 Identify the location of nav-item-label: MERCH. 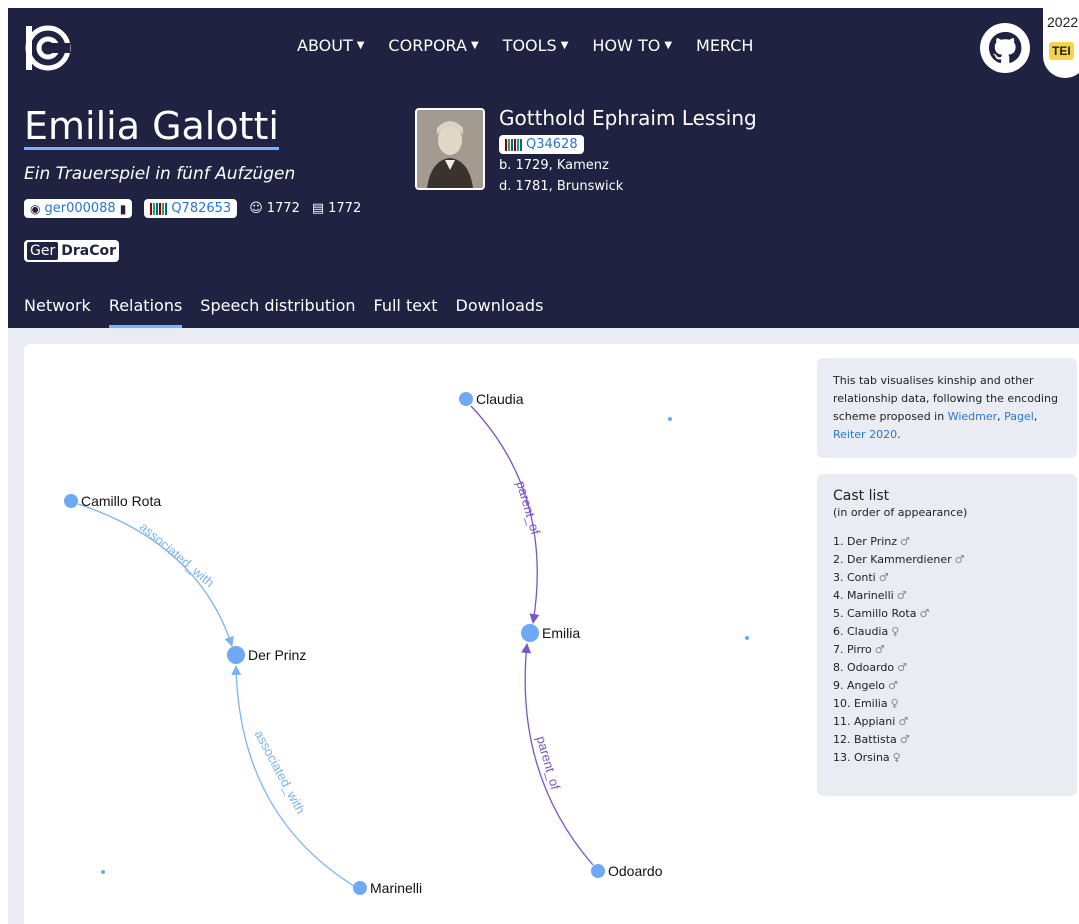
(725, 45).